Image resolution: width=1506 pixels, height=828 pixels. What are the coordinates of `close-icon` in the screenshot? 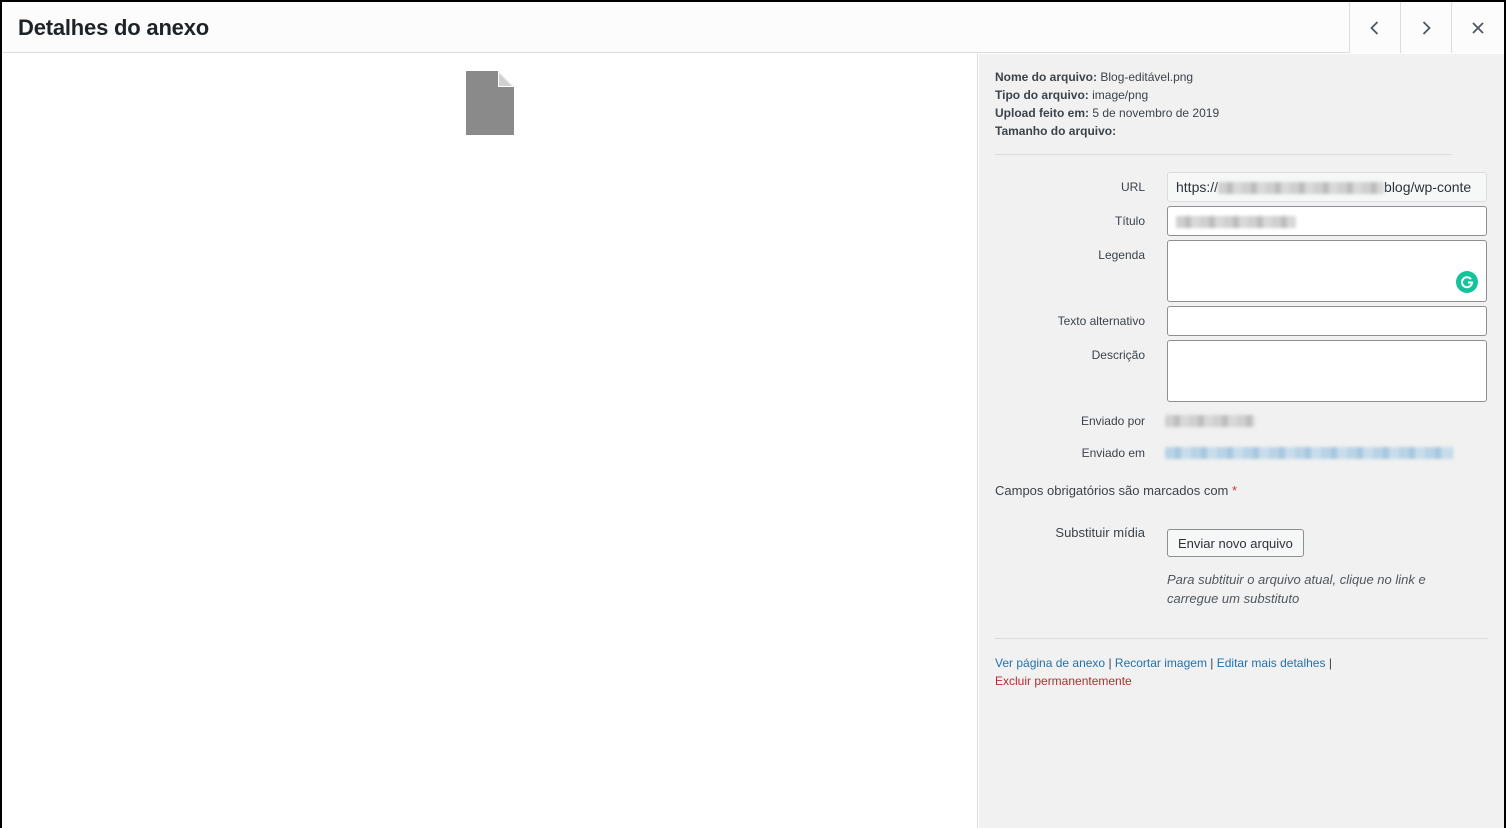 It's located at (1478, 27).